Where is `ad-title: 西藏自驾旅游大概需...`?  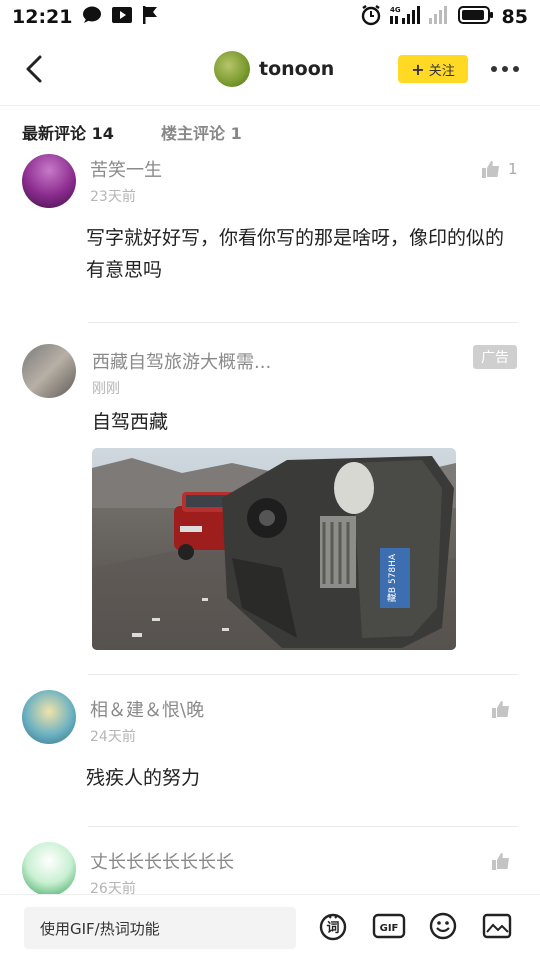 ad-title: 西藏自驾旅游大概需... is located at coordinates (181, 361).